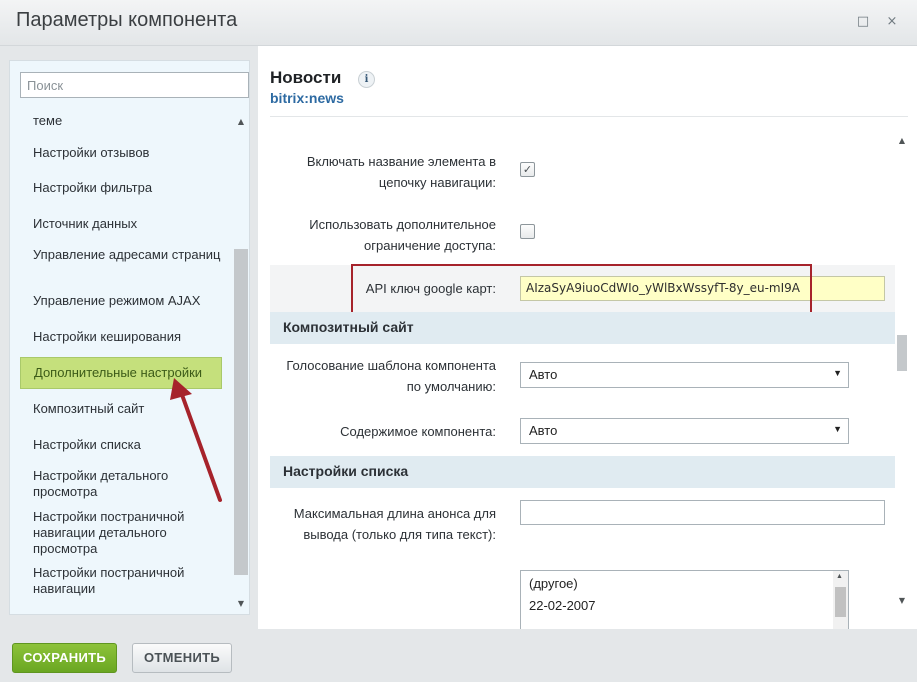 The image size is (917, 682). Describe the element at coordinates (527, 169) in the screenshot. I see `include-name-checkbox: ✓` at that location.